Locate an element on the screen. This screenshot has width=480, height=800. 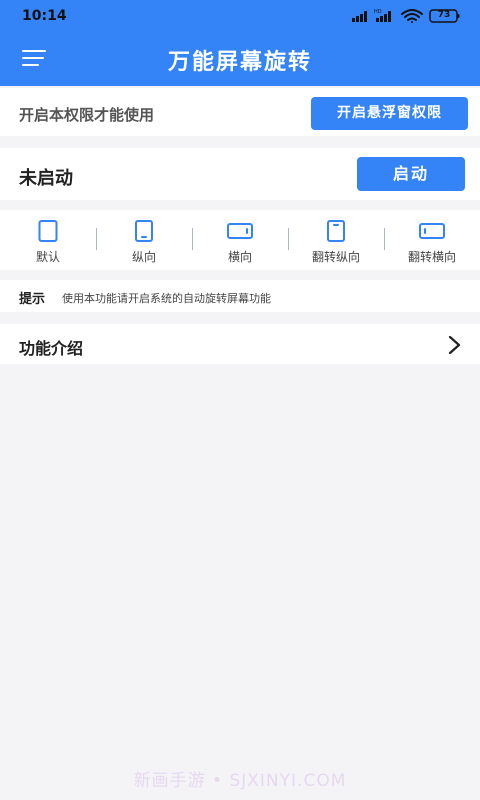
signal-icon is located at coordinates (359, 16).